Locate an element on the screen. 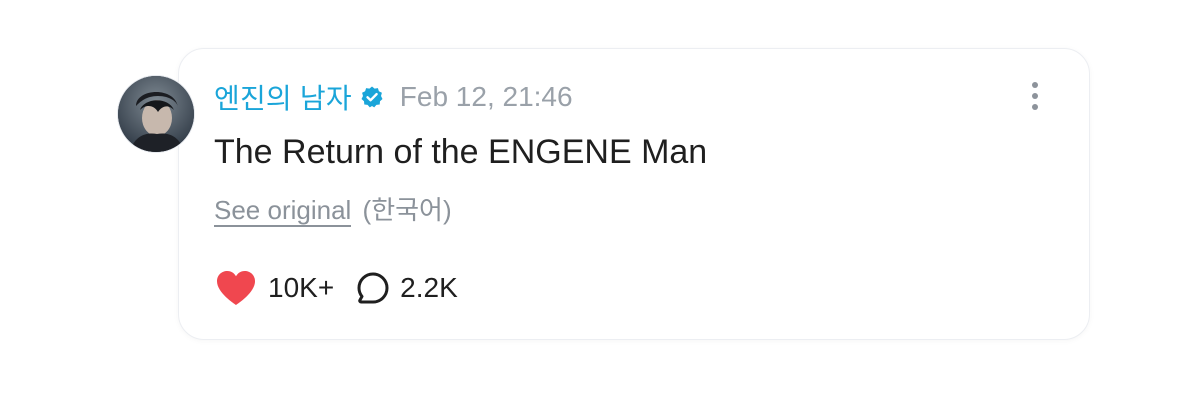  avatar-photo is located at coordinates (156, 114).